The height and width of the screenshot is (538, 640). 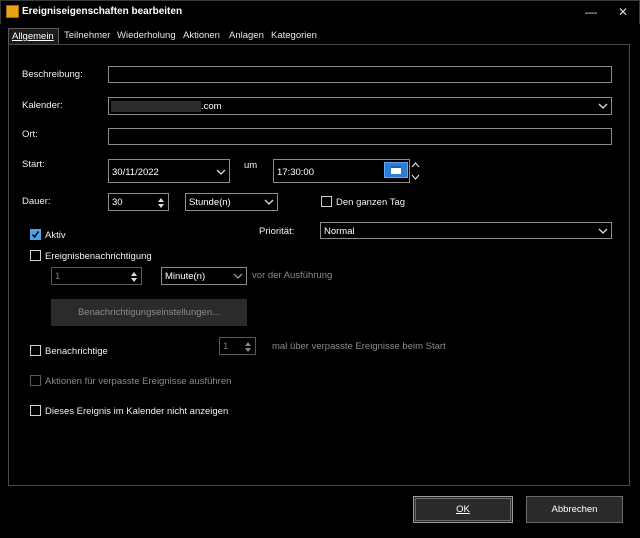 I want to click on tab-aktionen: Aktionen, so click(x=201, y=36).